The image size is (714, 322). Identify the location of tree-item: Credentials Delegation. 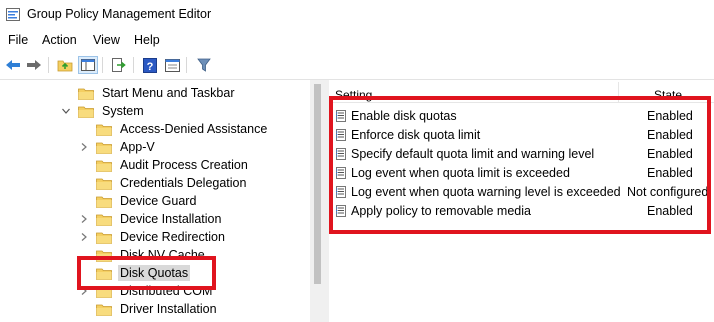
(163, 183).